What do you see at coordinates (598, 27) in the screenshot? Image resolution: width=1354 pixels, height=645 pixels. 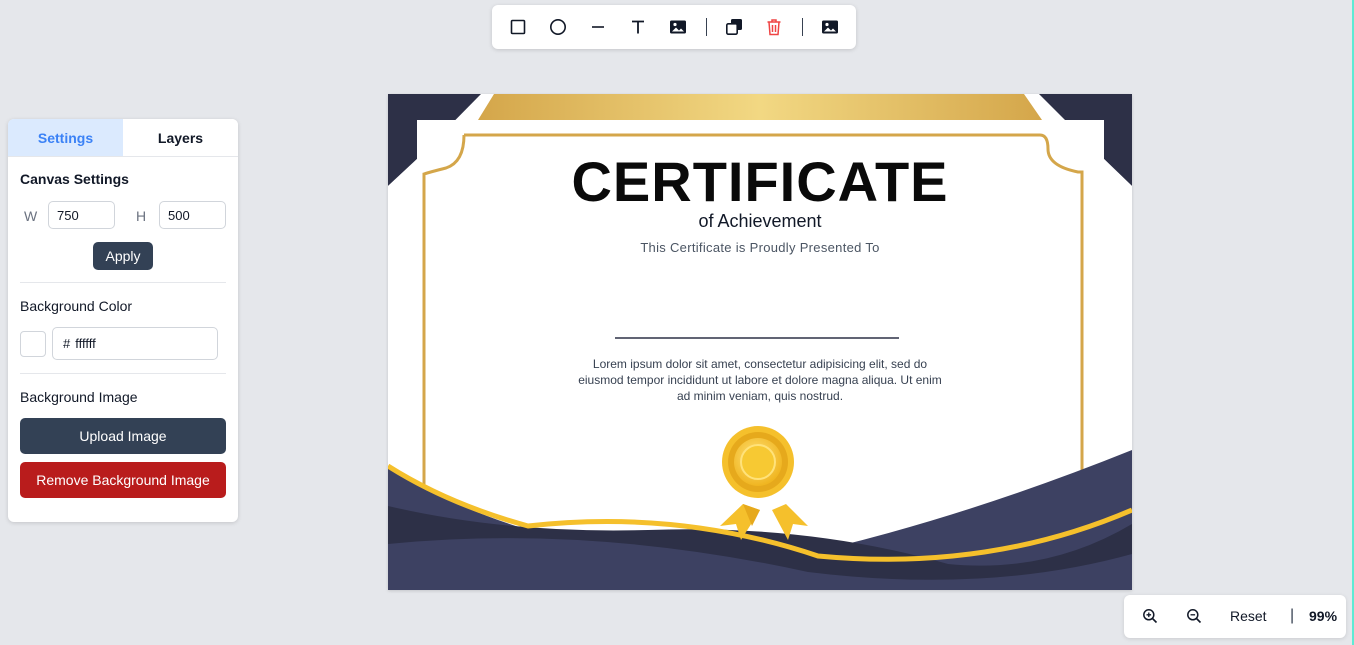 I see `line-icon` at bounding box center [598, 27].